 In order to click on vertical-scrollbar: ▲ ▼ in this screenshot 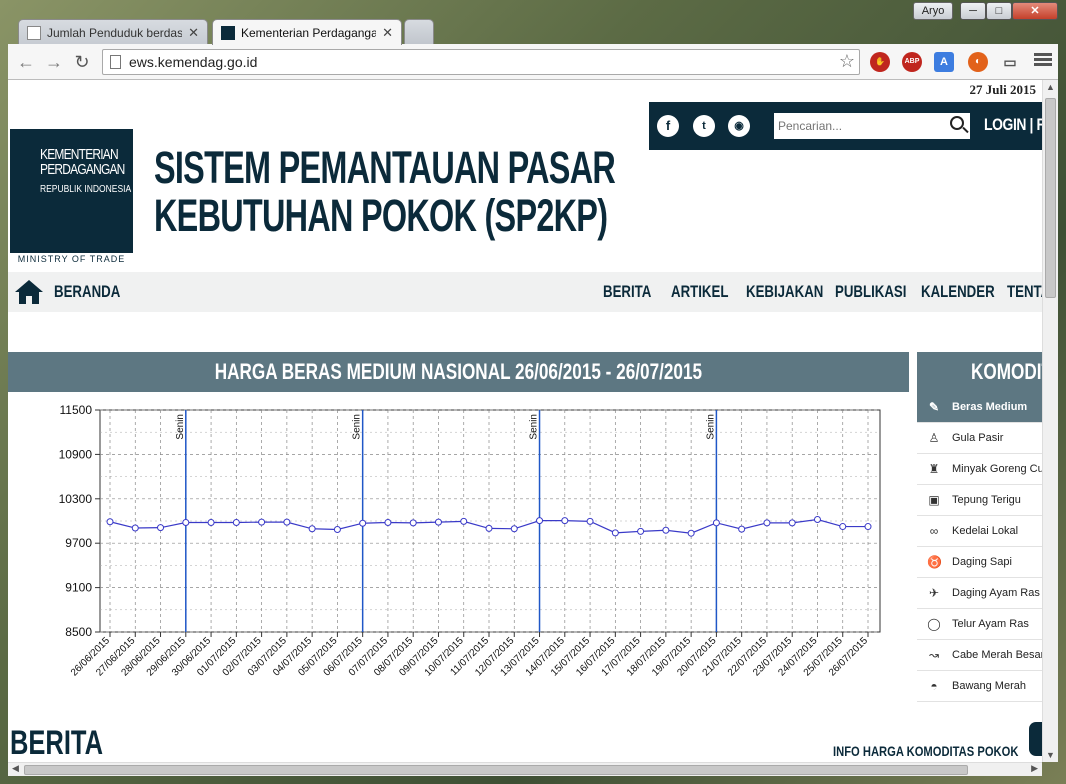, I will do `click(1050, 421)`.